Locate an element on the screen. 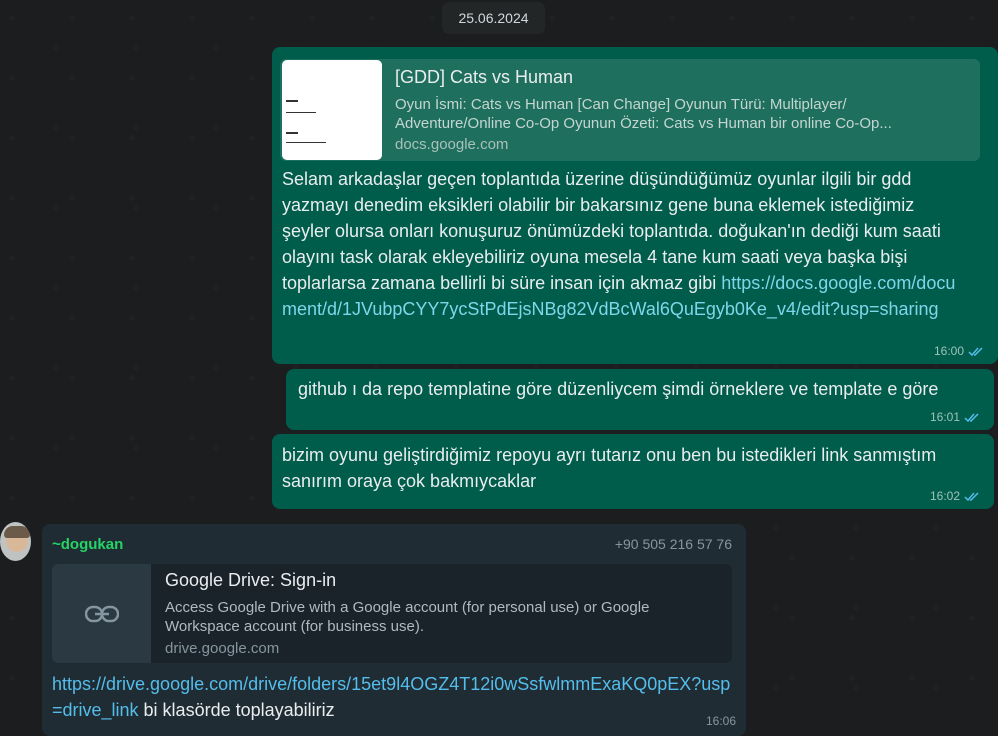 The image size is (998, 736). link-preview-title: [GDD] Cats vs Human is located at coordinates (484, 77).